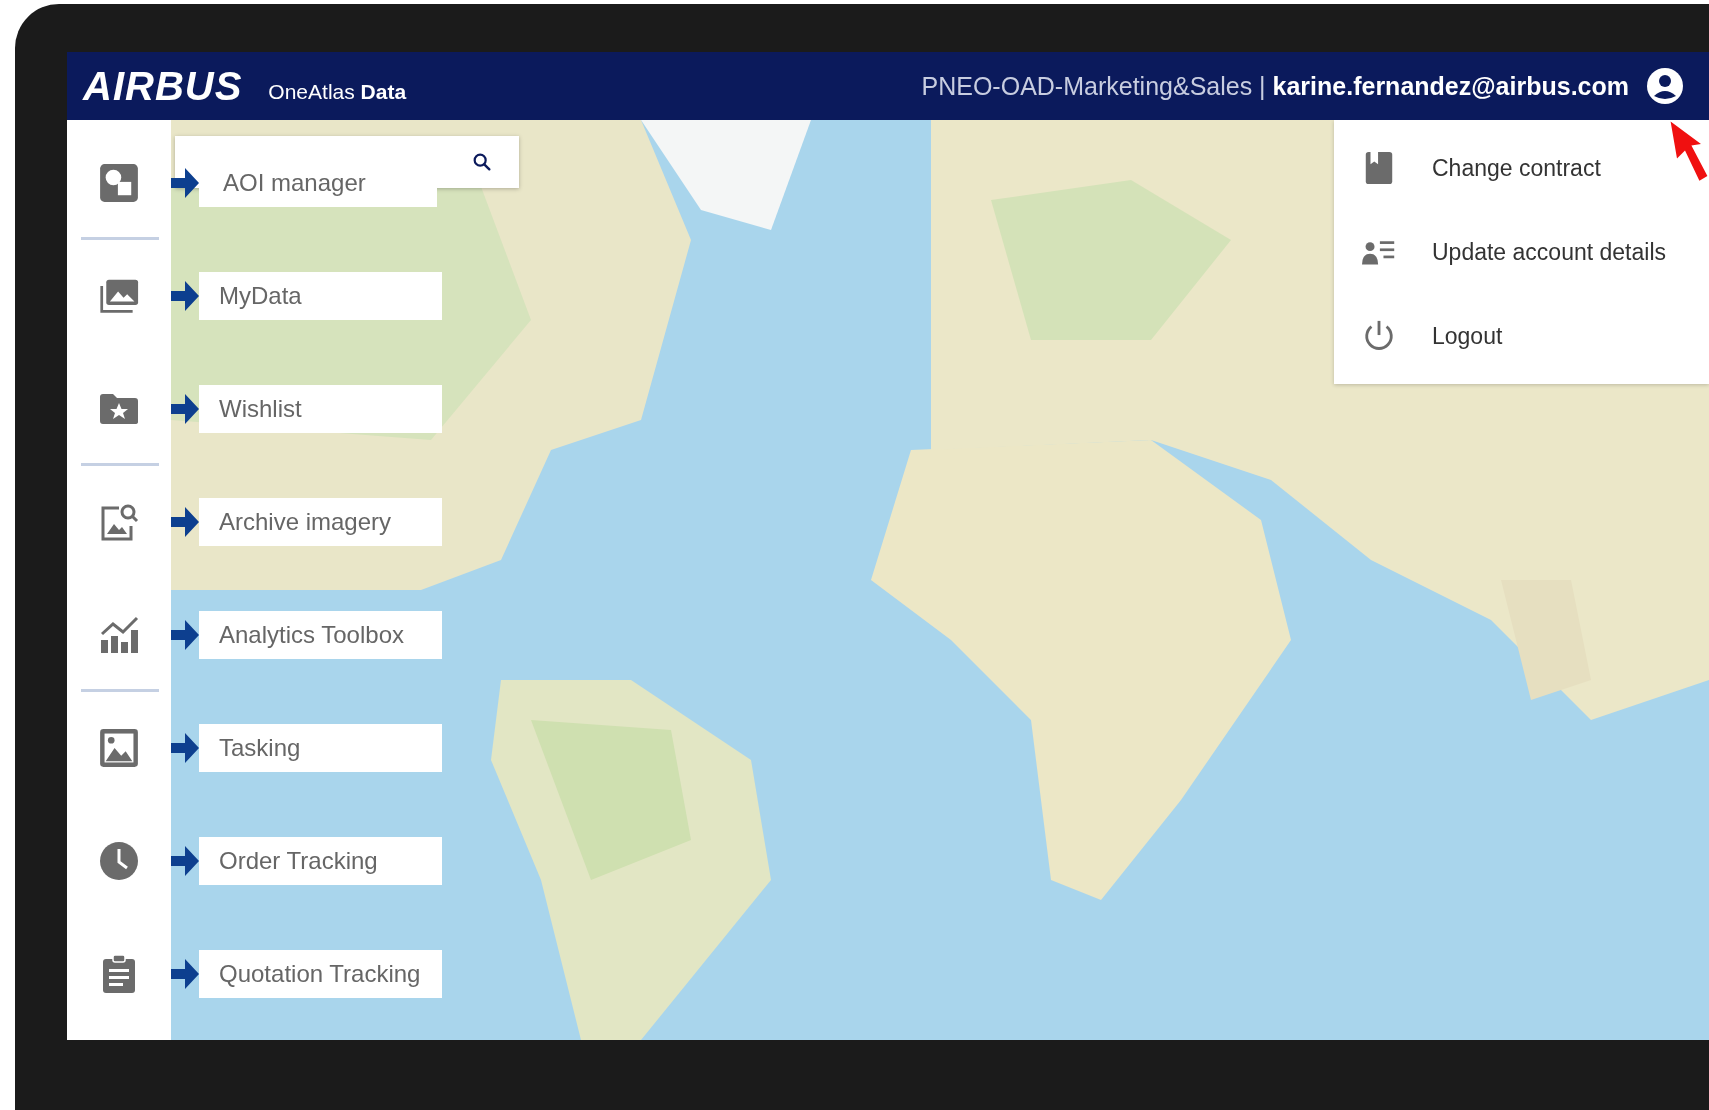  I want to click on pointer-arrow-icon, so click(1689, 152).